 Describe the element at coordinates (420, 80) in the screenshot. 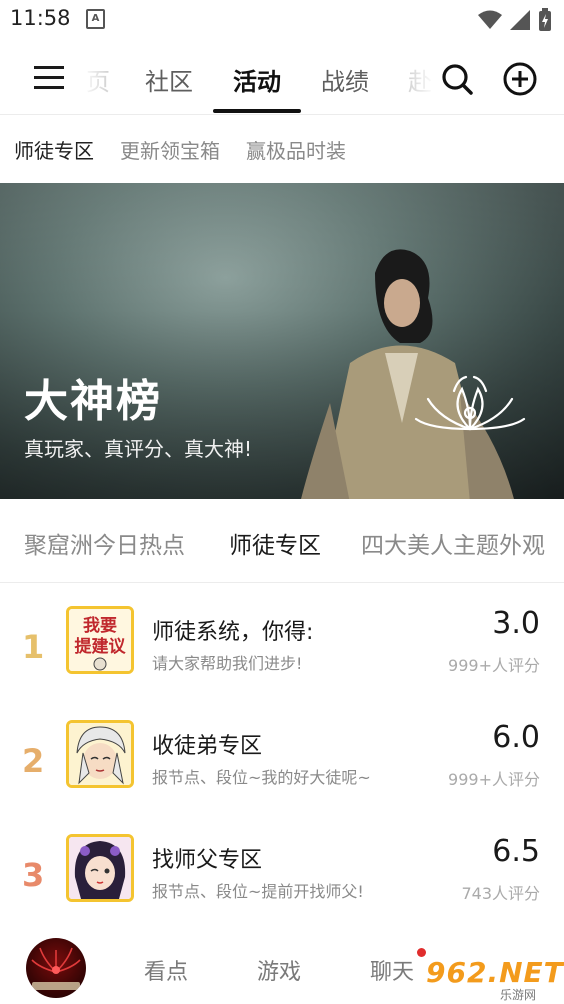

I see `tabs-fade-right` at that location.